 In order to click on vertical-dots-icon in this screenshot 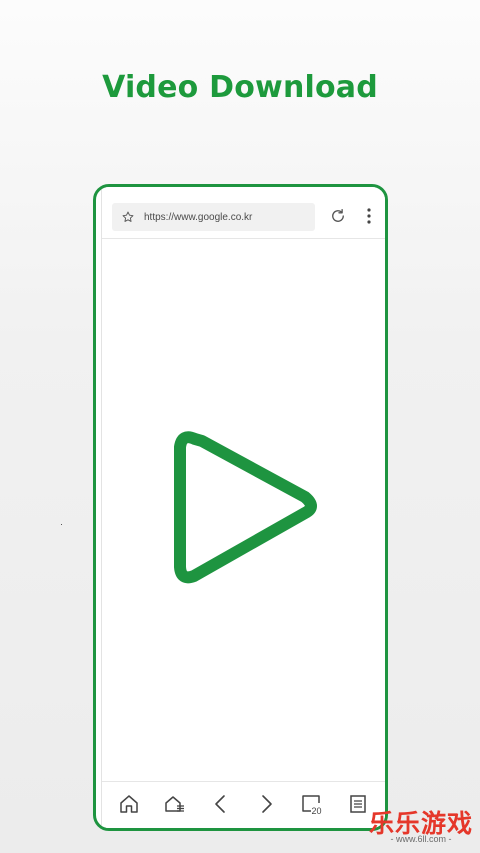, I will do `click(369, 216)`.